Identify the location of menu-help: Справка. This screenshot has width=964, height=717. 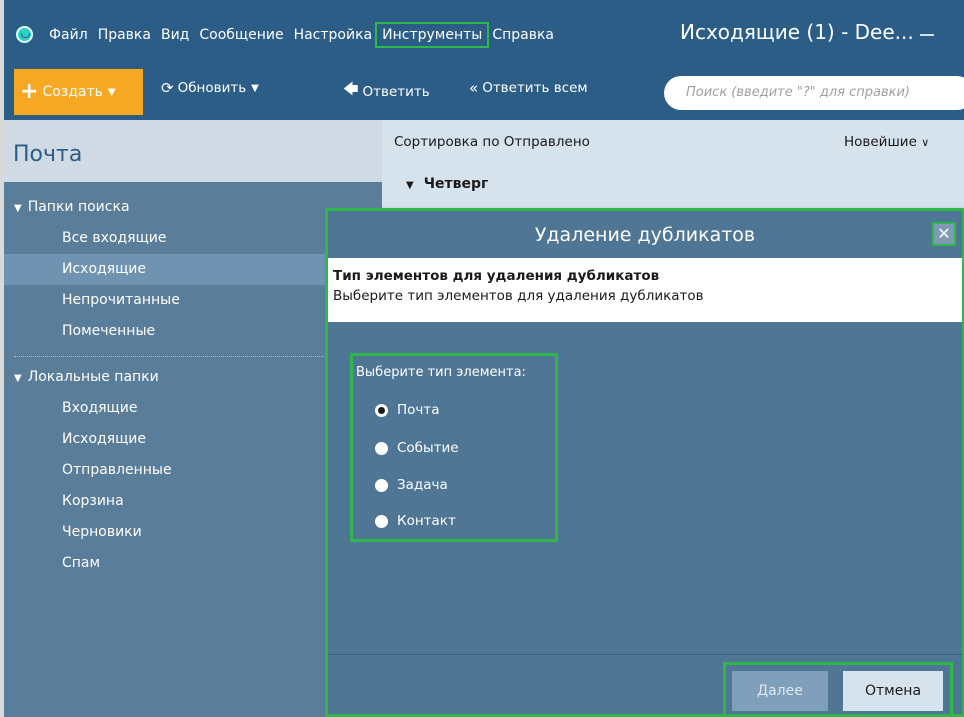
(523, 35).